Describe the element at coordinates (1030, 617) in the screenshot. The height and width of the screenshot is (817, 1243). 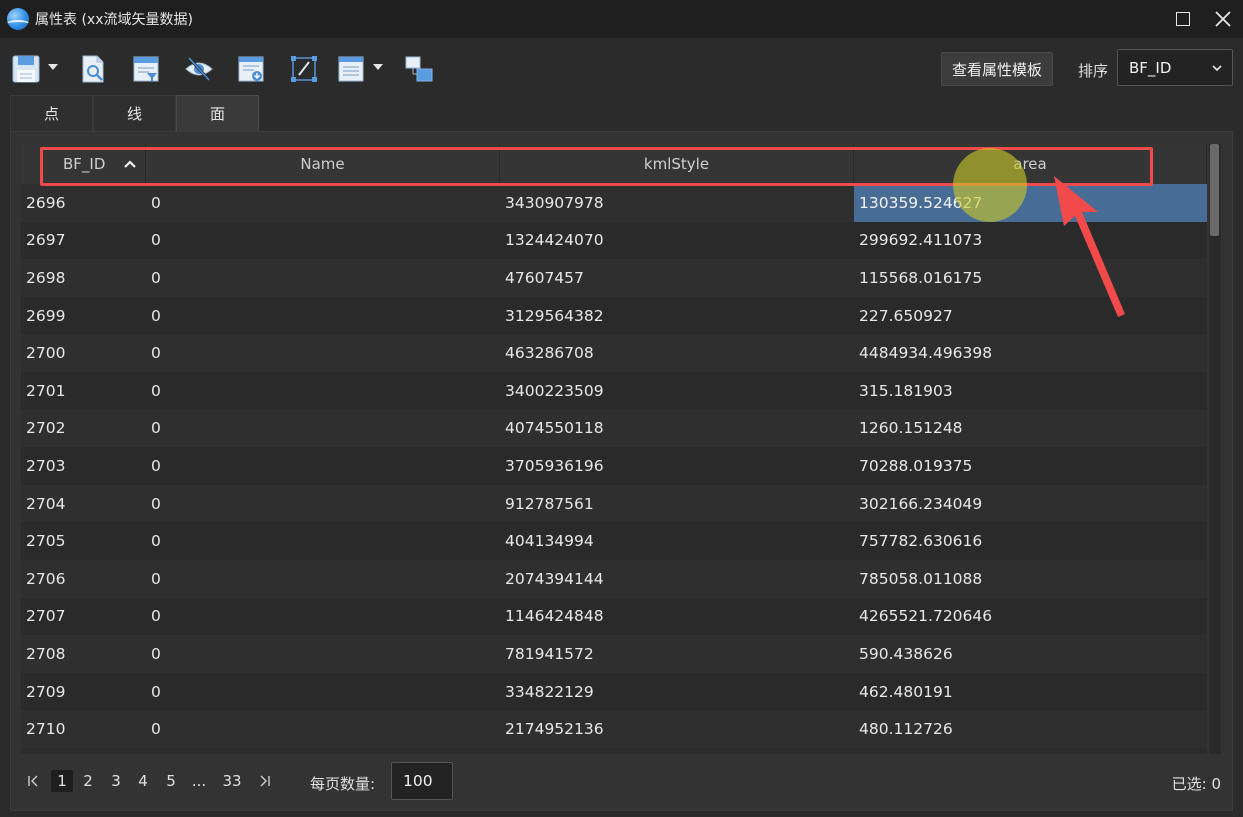
I see `cell-area: 4265521.720646` at that location.